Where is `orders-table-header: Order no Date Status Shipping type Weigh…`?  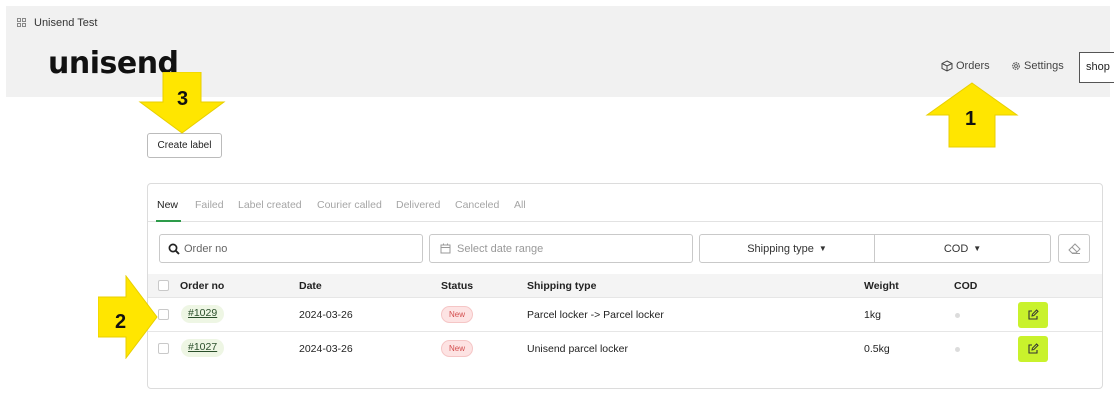 orders-table-header: Order no Date Status Shipping type Weigh… is located at coordinates (625, 286).